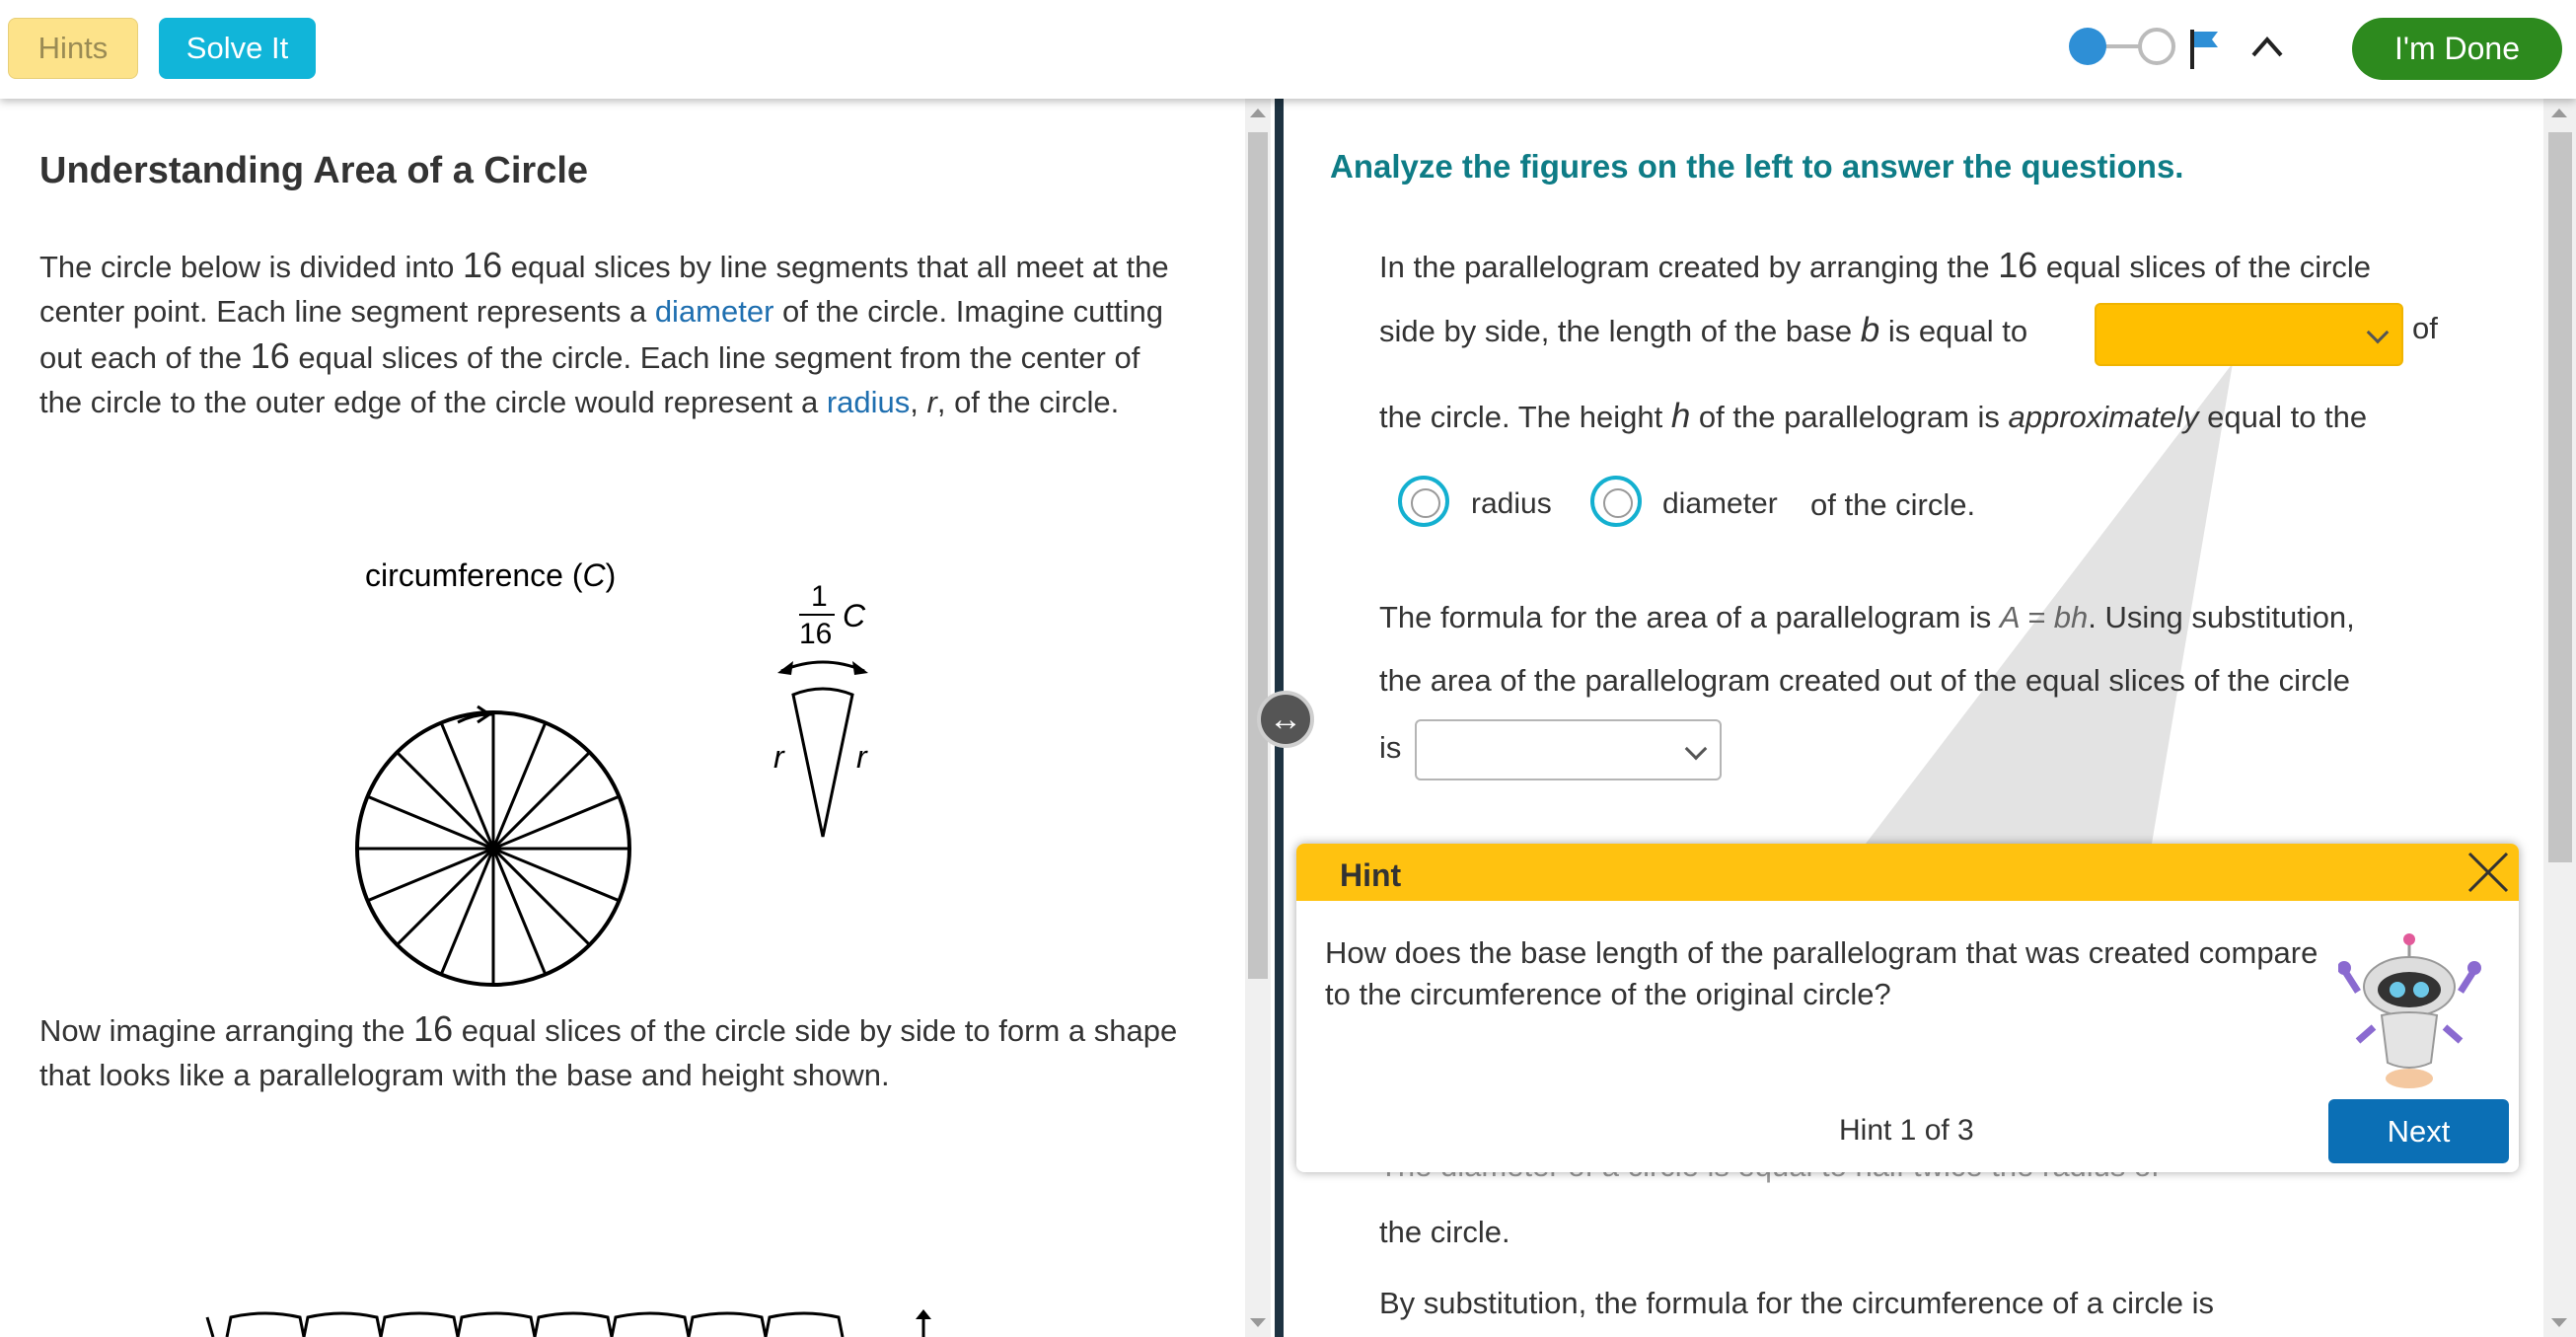 The height and width of the screenshot is (1337, 2576). Describe the element at coordinates (2249, 334) in the screenshot. I see `base-length-dropdown` at that location.